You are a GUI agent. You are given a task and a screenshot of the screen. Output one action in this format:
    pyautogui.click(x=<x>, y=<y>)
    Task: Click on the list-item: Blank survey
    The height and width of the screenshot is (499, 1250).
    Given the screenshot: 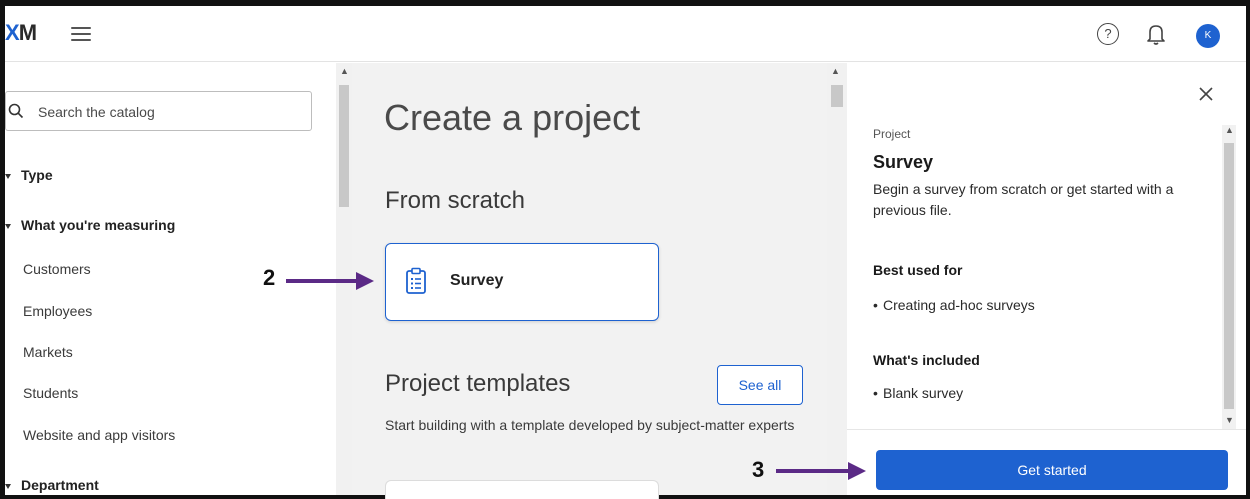 What is the action you would take?
    pyautogui.click(x=918, y=393)
    